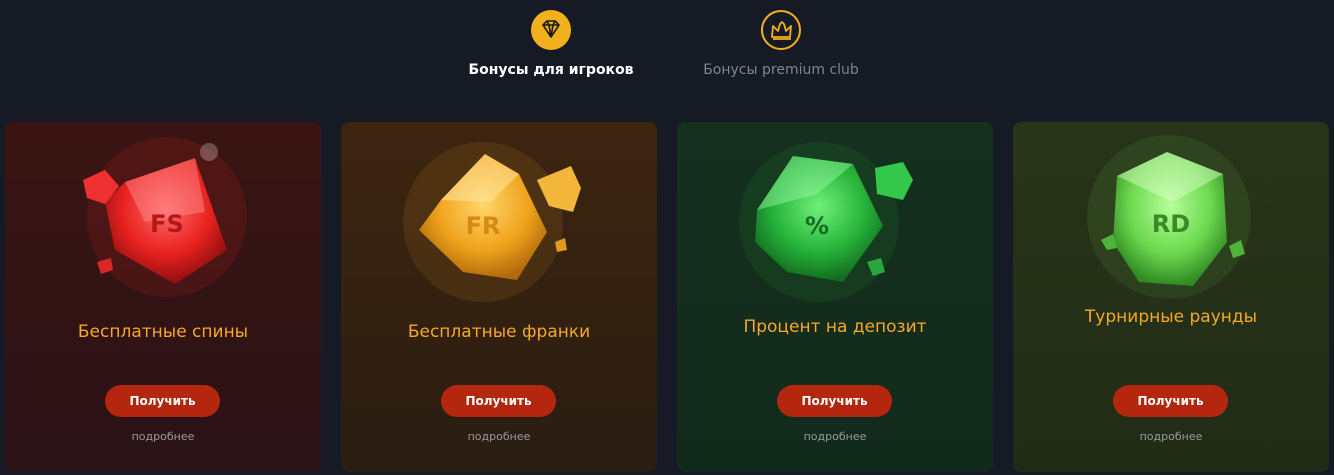 The image size is (1334, 475). I want to click on gem-label: RD, so click(1171, 224).